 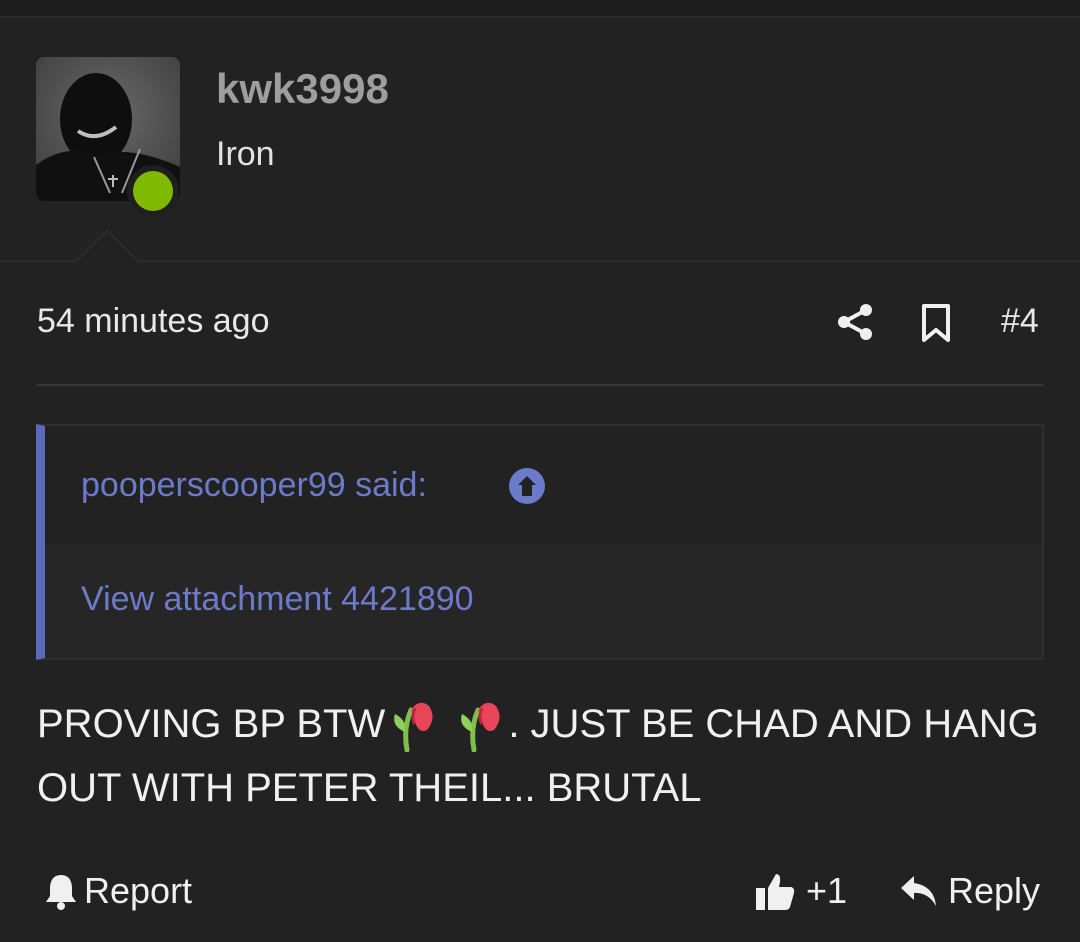 I want to click on report-label: Report, so click(x=138, y=890).